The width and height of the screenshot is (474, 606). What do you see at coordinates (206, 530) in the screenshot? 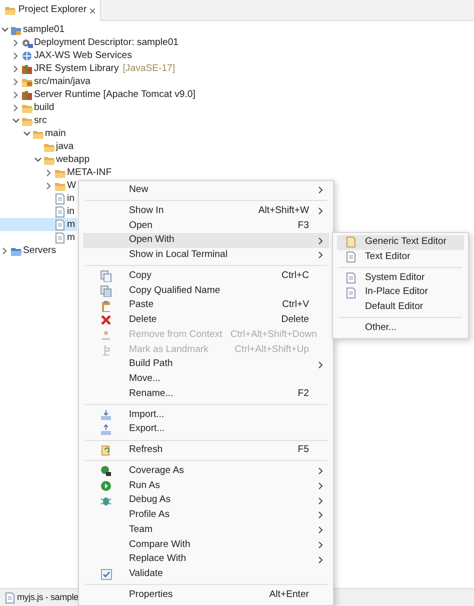
I see `menu-item: Team` at bounding box center [206, 530].